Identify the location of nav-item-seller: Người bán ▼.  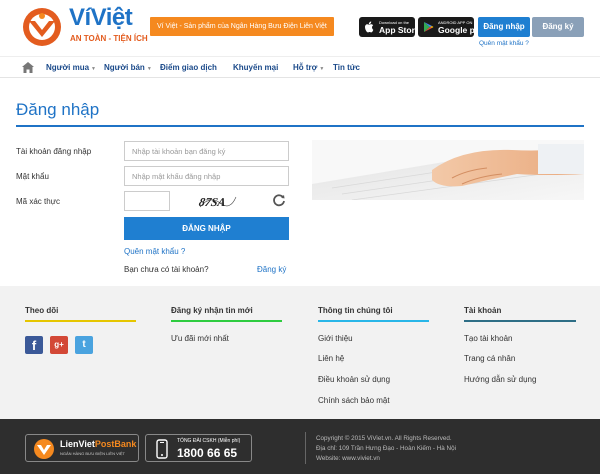
(128, 67).